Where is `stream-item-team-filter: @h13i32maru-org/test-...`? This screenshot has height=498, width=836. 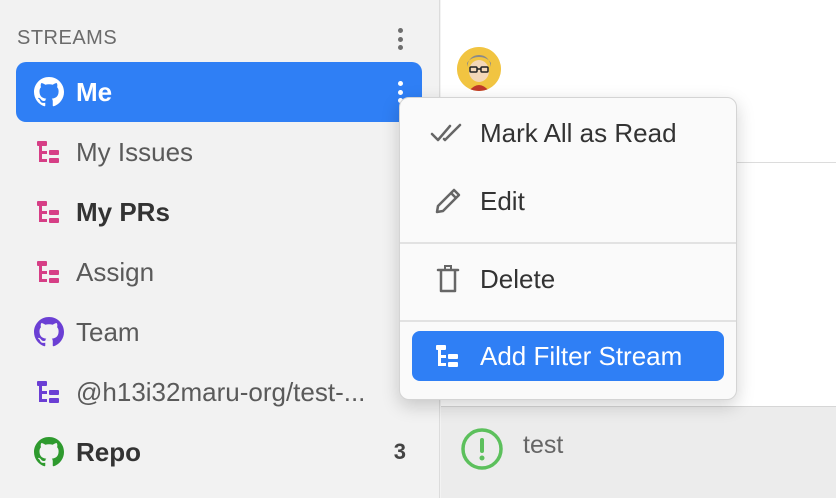 stream-item-team-filter: @h13i32maru-org/test-... is located at coordinates (219, 392).